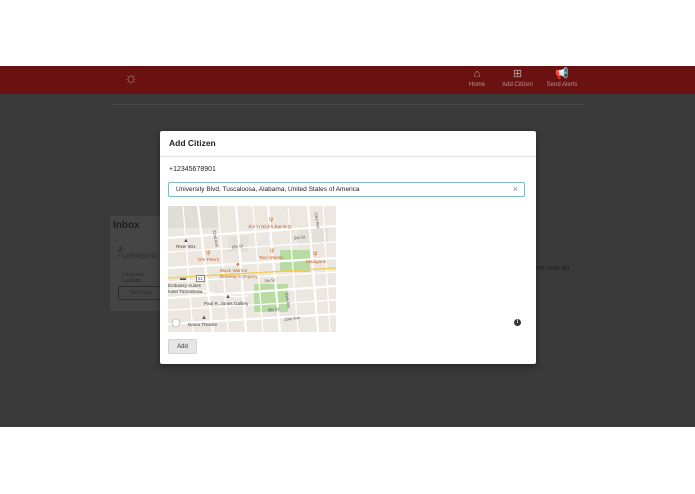  What do you see at coordinates (239, 273) in the screenshot?
I see `map-label-black-warrior: Black Warrior Brewing Company` at bounding box center [239, 273].